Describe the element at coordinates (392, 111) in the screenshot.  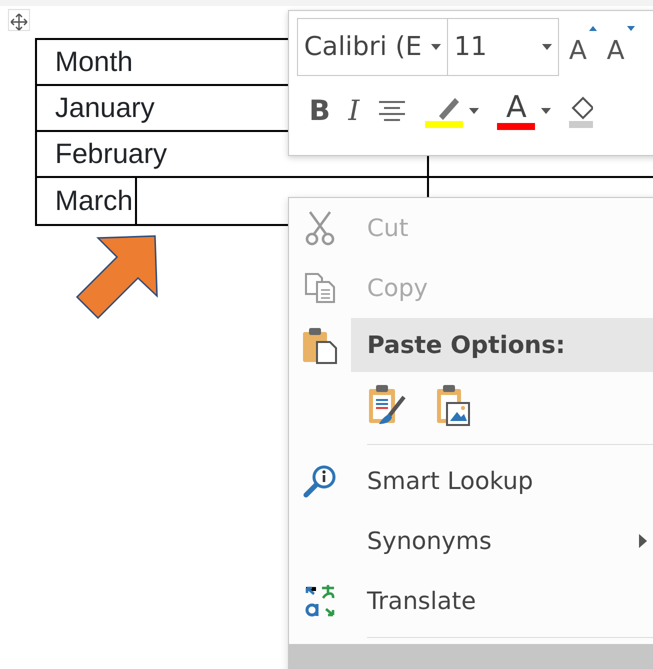
I see `center-align-icon` at that location.